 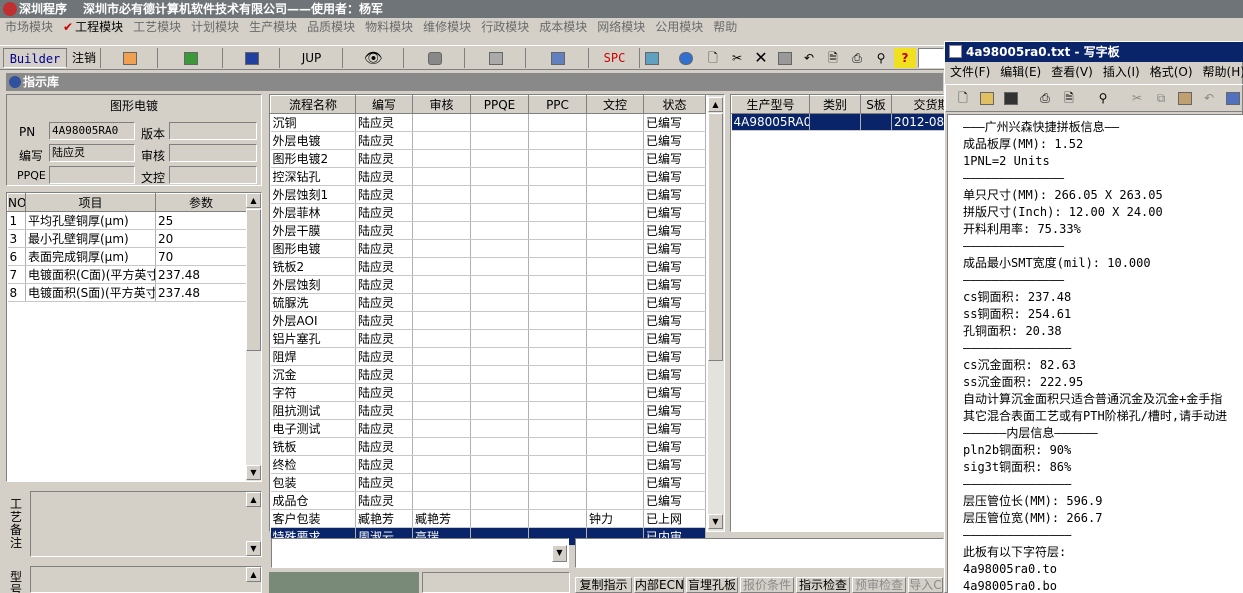 What do you see at coordinates (652, 58) in the screenshot?
I see `calc-button` at bounding box center [652, 58].